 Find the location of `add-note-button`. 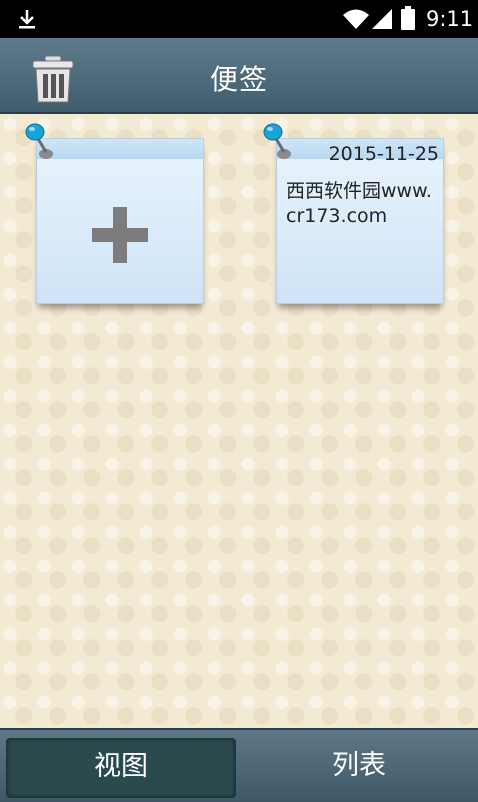

add-note-button is located at coordinates (120, 221).